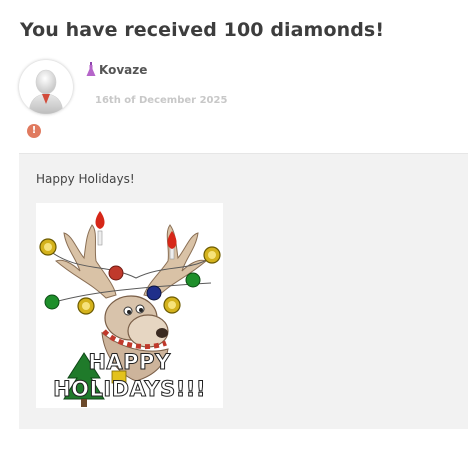 This screenshot has width=468, height=450. Describe the element at coordinates (129, 389) in the screenshot. I see `gif-caption-line2: HOLIDAYS!!!` at that location.